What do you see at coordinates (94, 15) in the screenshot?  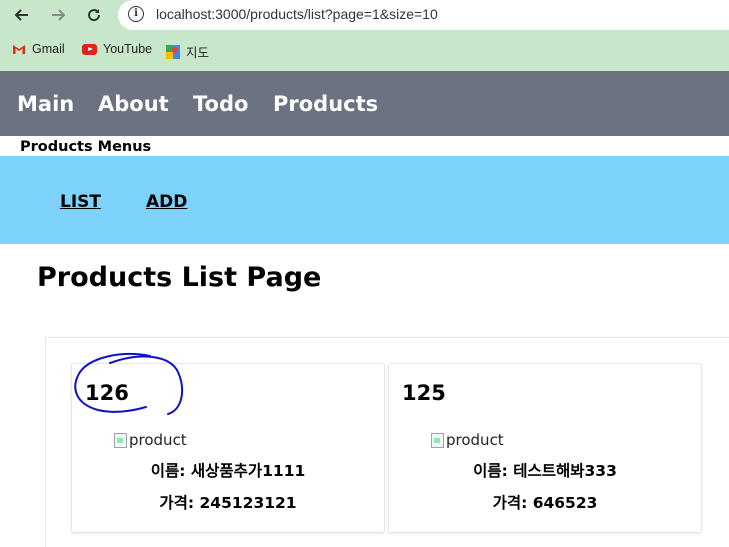 I see `reload-icon` at bounding box center [94, 15].